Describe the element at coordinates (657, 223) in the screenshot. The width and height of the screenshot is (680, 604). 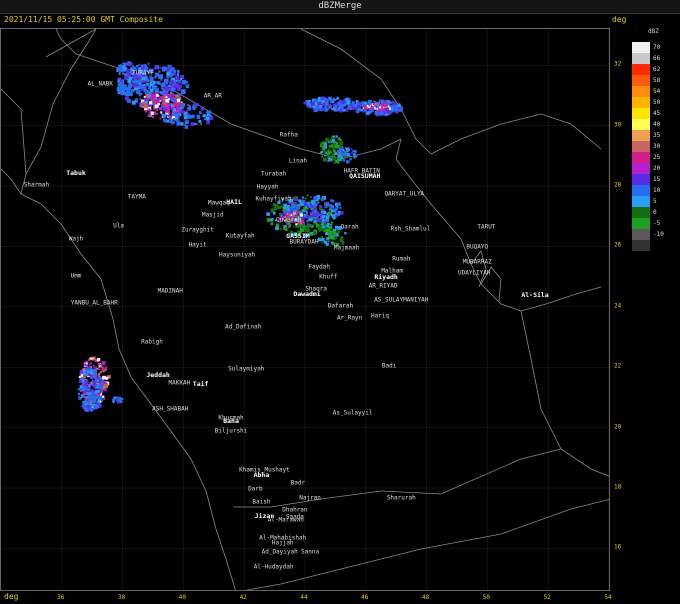
I see `legend-value: -5` at that location.